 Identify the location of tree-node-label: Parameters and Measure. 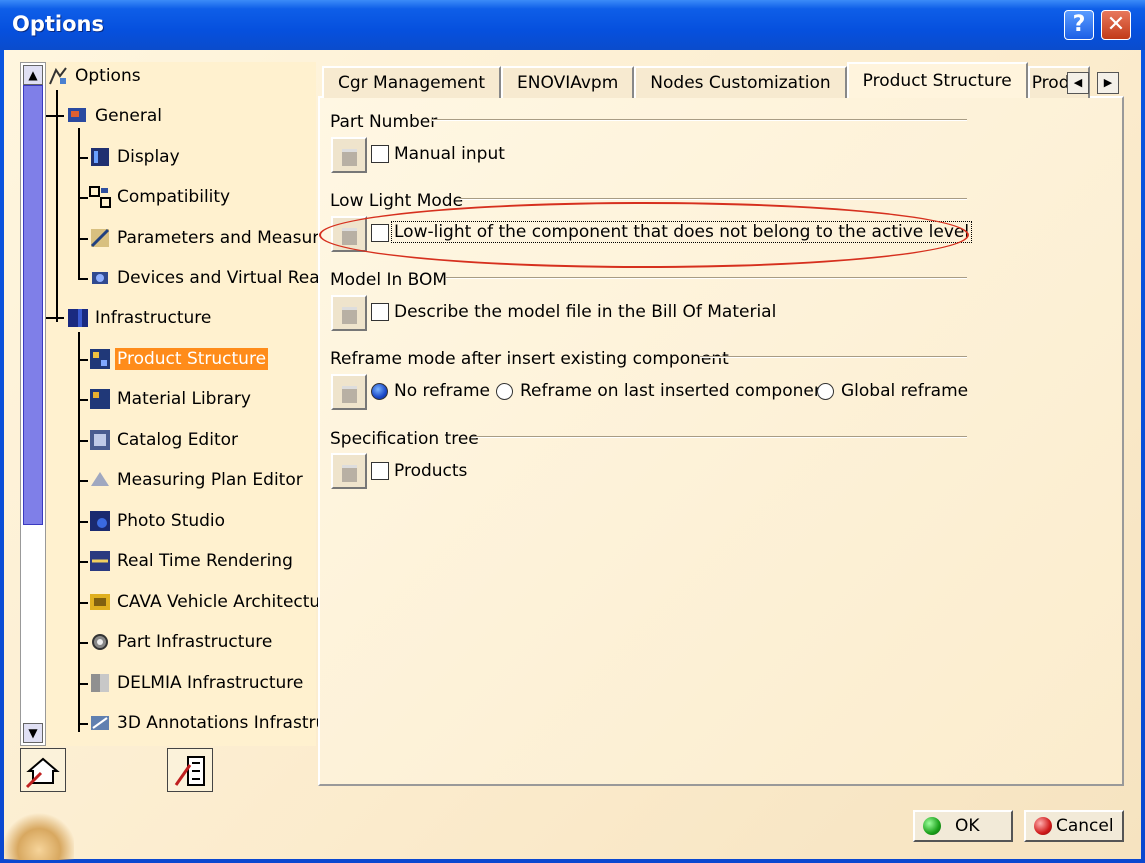
(223, 238).